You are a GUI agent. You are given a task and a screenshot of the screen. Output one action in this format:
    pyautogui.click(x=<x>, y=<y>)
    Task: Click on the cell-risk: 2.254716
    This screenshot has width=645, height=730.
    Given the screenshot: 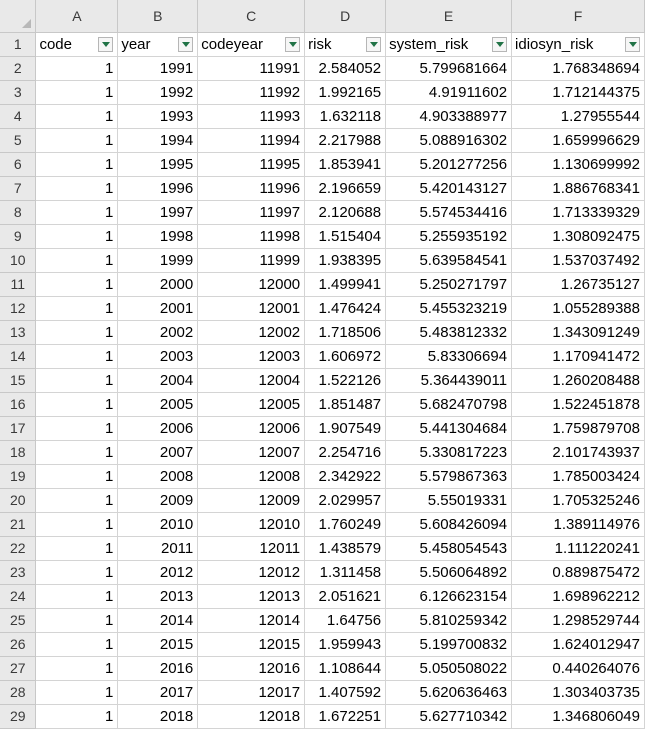 What is the action you would take?
    pyautogui.click(x=345, y=452)
    